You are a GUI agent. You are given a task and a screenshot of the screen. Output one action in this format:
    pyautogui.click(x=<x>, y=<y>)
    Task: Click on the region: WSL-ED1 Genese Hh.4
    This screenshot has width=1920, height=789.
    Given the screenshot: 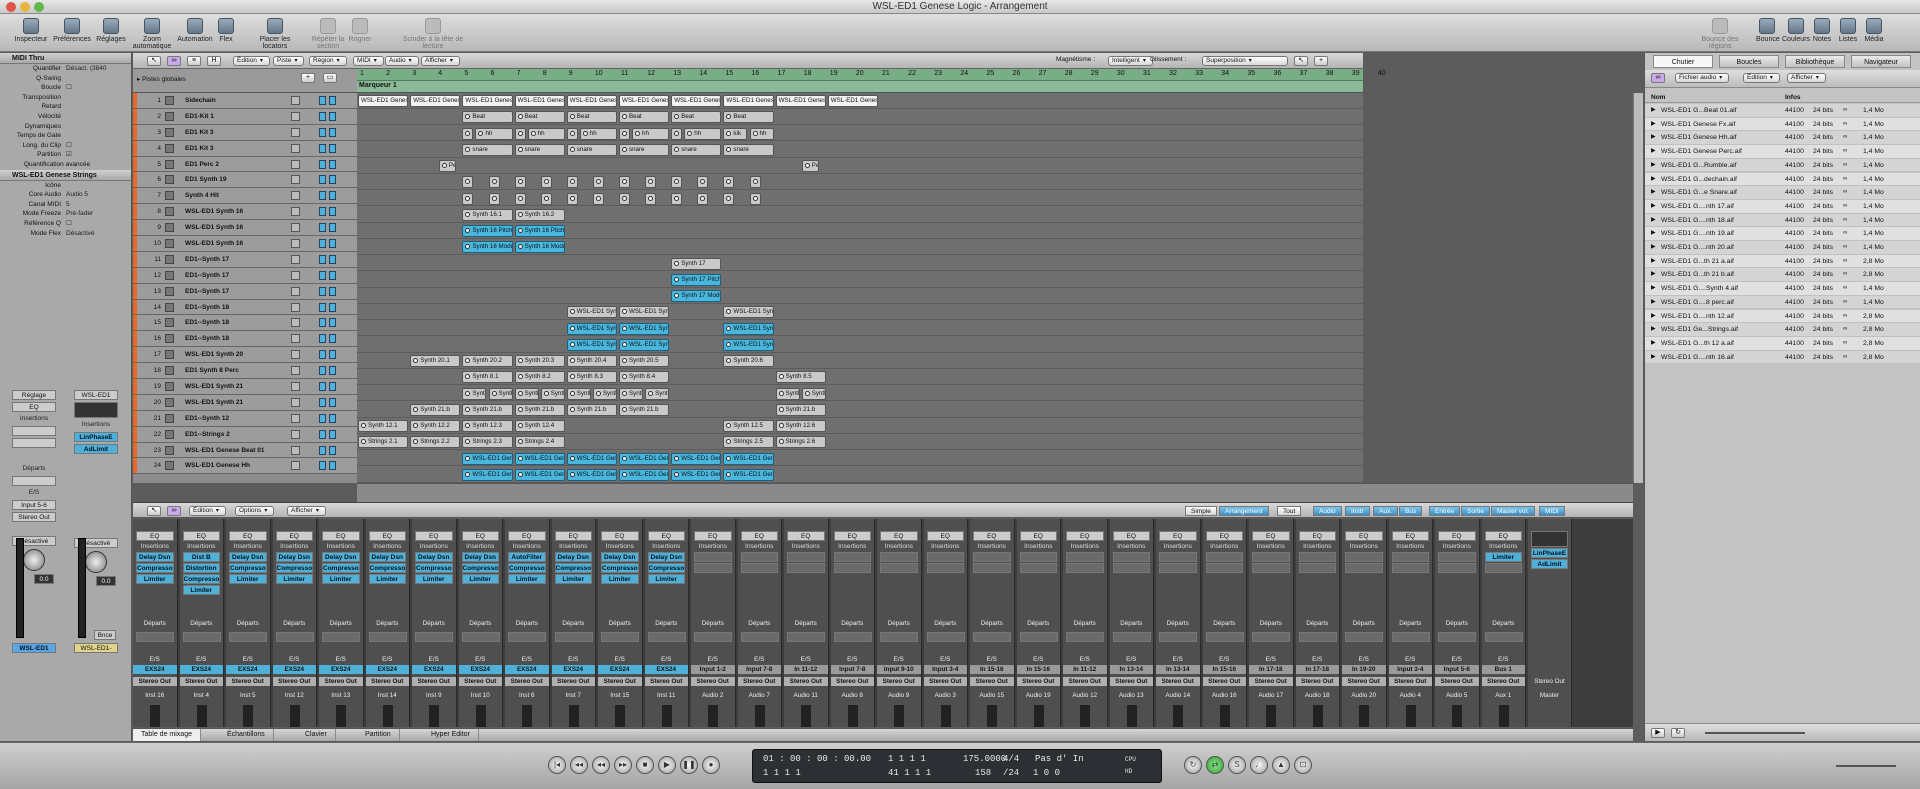 What is the action you would take?
    pyautogui.click(x=644, y=474)
    